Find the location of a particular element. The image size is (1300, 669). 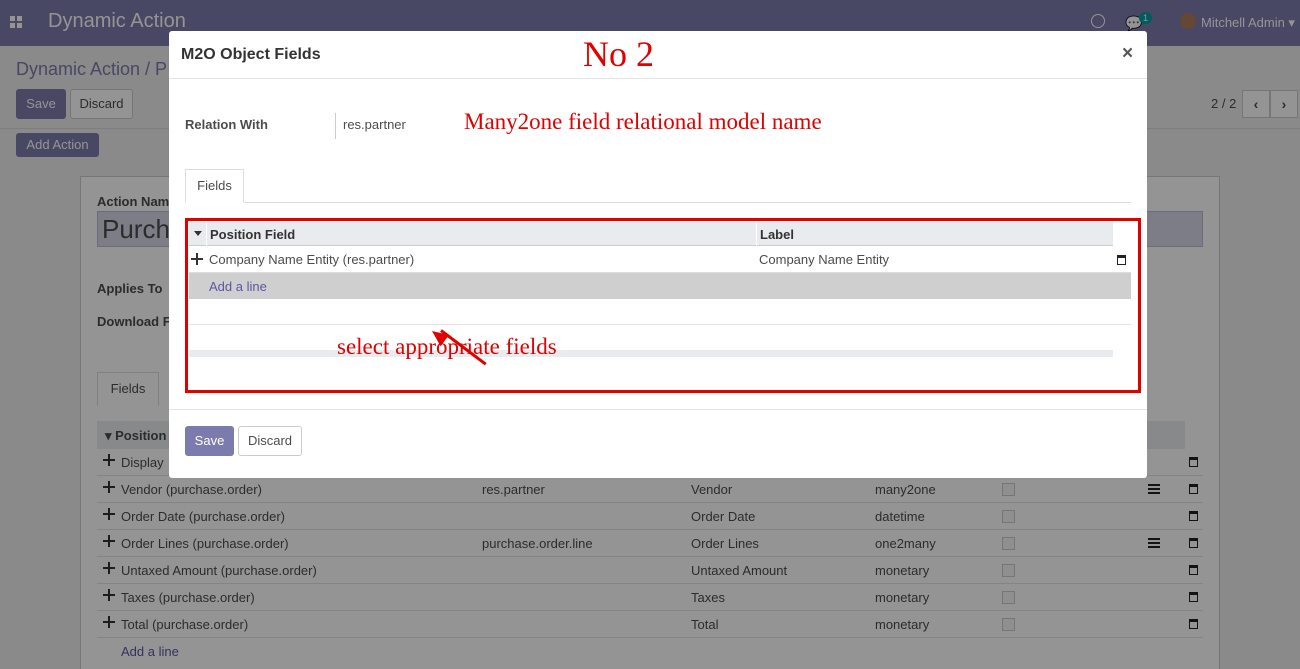

relation-with-label: Relation With is located at coordinates (226, 124).